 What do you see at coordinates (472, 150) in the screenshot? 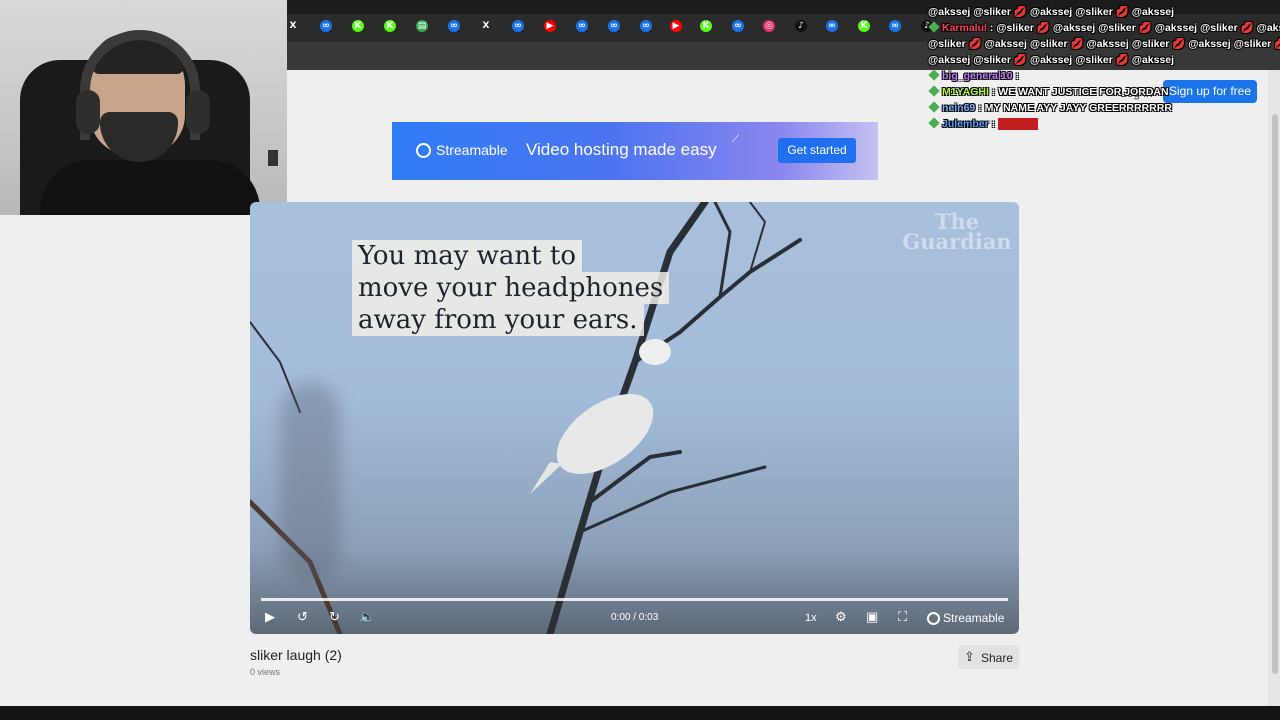
I see `banner-brand: Streamable` at bounding box center [472, 150].